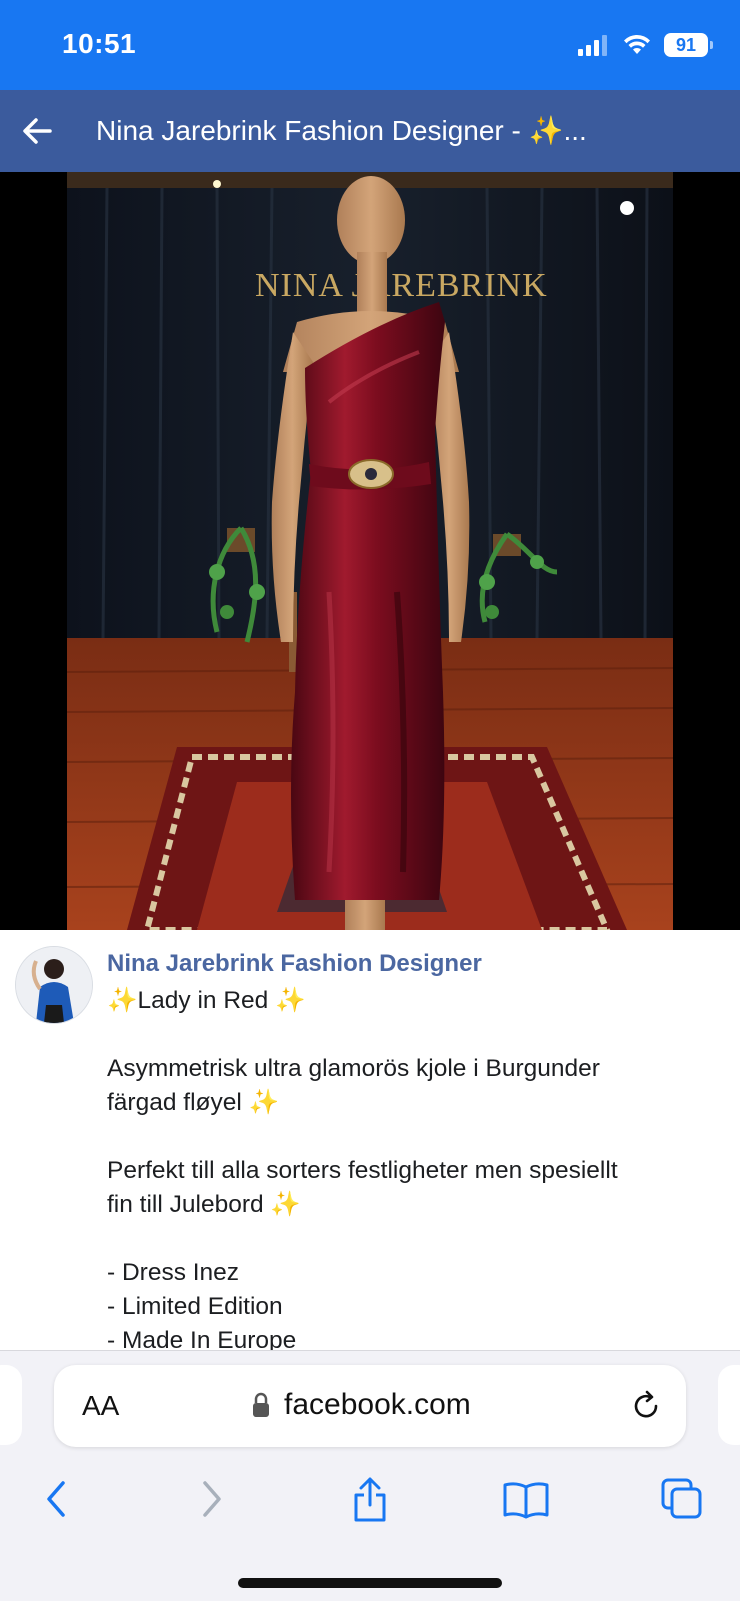 This screenshot has height=1601, width=740. I want to click on home-indicator, so click(370, 1583).